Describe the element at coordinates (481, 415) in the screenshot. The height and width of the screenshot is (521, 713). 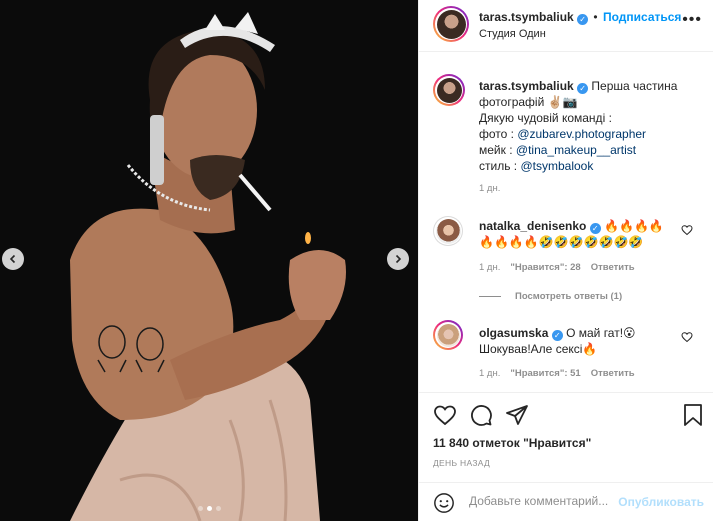
I see `comment-icon` at that location.